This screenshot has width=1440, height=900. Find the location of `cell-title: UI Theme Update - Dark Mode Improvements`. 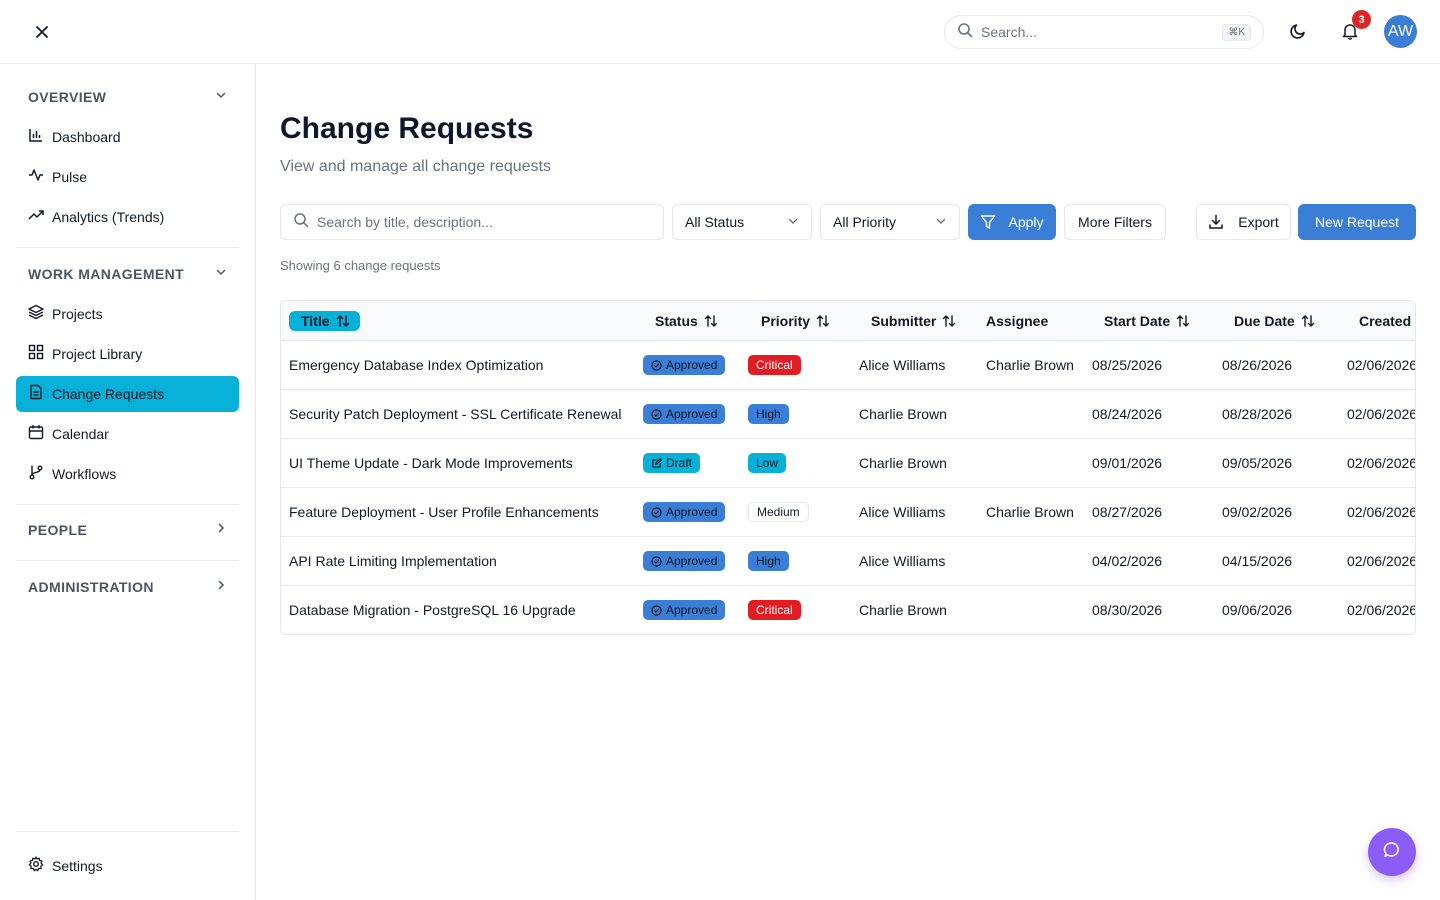

cell-title: UI Theme Update - Dark Mode Improvements is located at coordinates (431, 463).